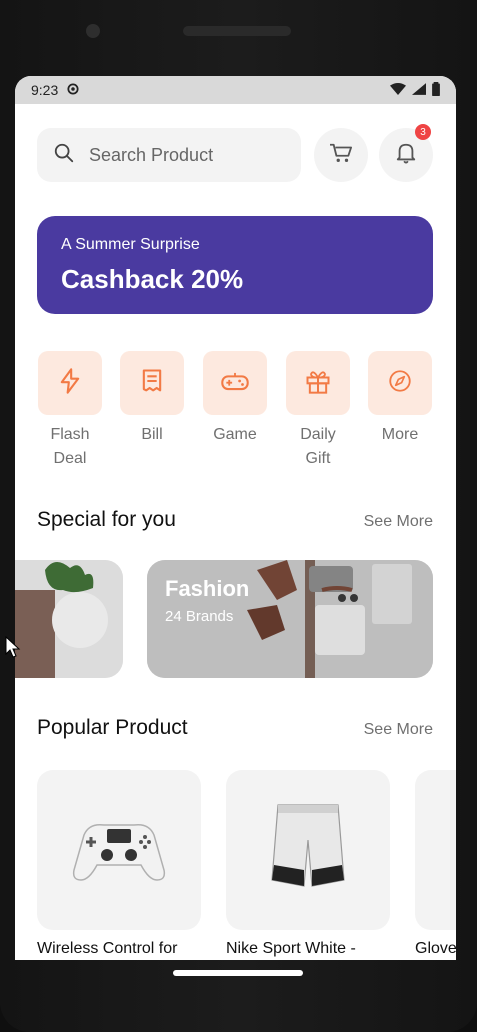  Describe the element at coordinates (308, 845) in the screenshot. I see `shorts-image` at that location.